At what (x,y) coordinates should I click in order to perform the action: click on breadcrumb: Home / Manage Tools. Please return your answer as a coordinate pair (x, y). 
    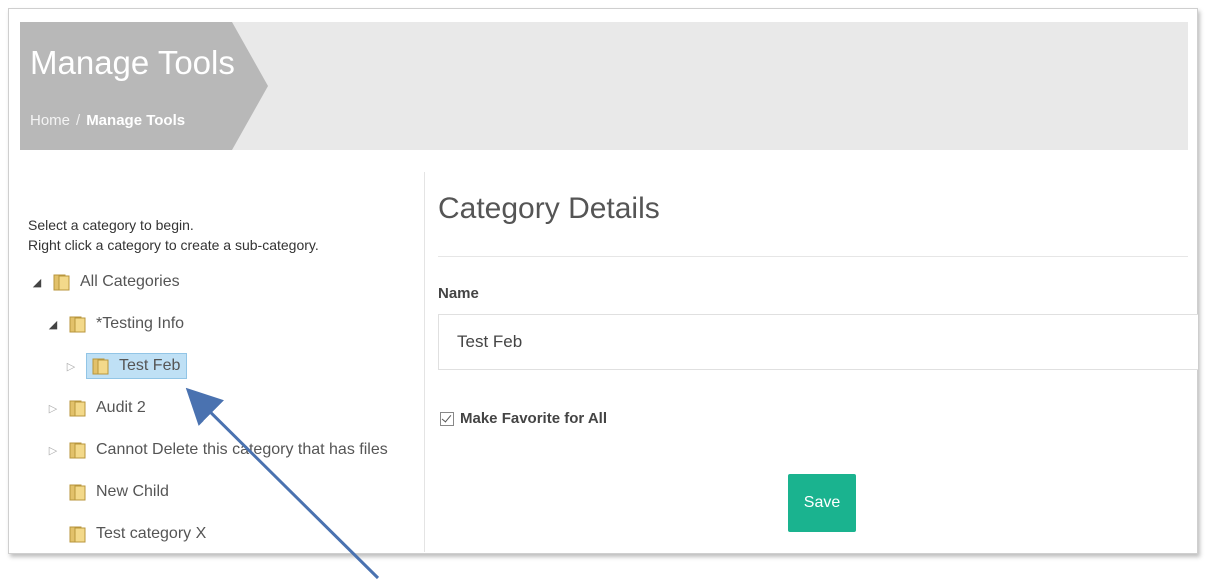
    Looking at the image, I should click on (107, 120).